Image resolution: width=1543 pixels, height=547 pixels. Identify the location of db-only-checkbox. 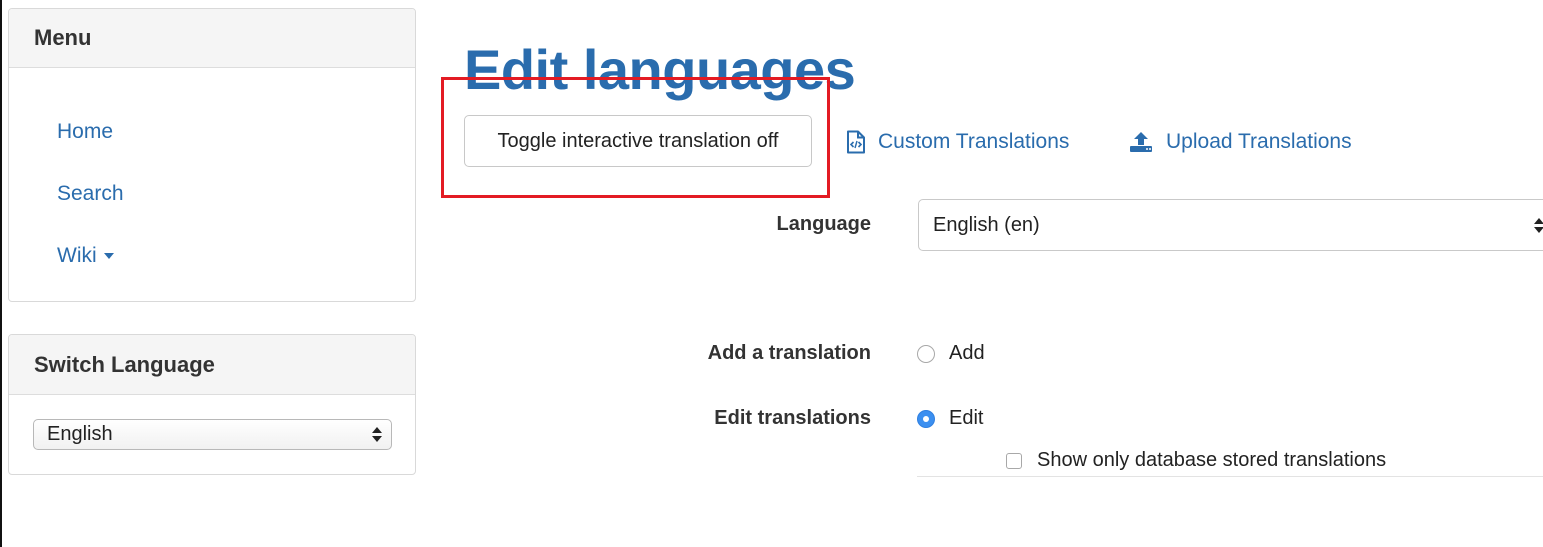
(1014, 460).